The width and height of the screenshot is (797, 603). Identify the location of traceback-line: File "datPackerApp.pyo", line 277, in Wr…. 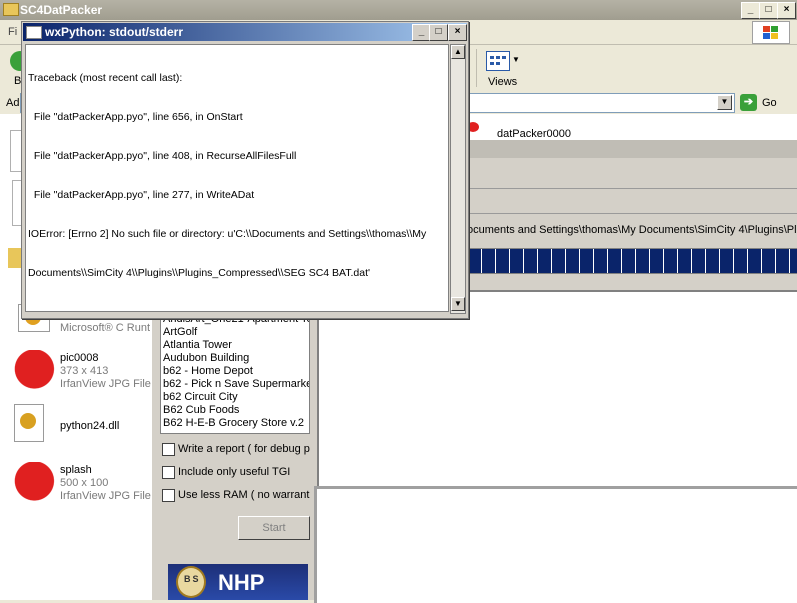
(141, 195).